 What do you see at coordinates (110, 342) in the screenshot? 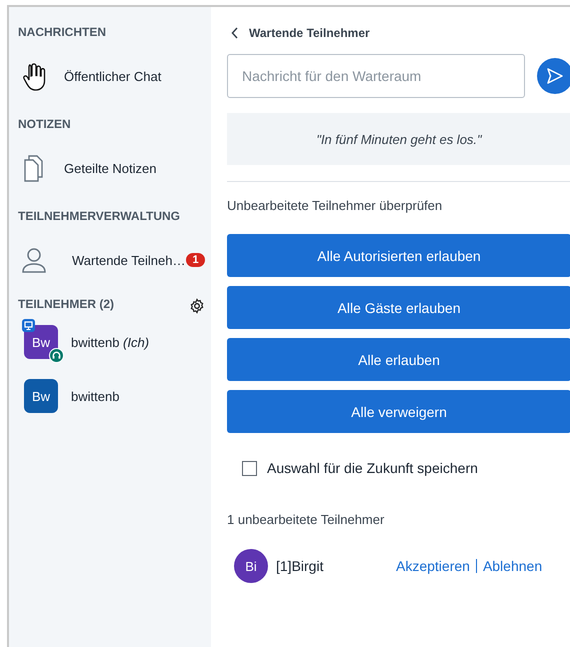
I see `user-name: bwittenb (Ich)` at bounding box center [110, 342].